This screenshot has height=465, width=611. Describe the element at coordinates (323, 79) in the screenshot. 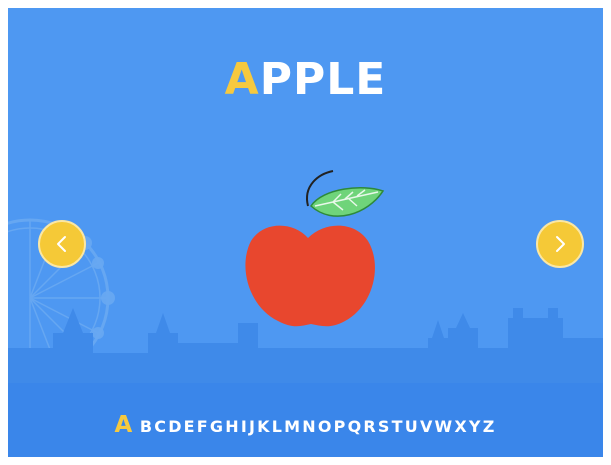

I see `word-rest: PPLE` at that location.